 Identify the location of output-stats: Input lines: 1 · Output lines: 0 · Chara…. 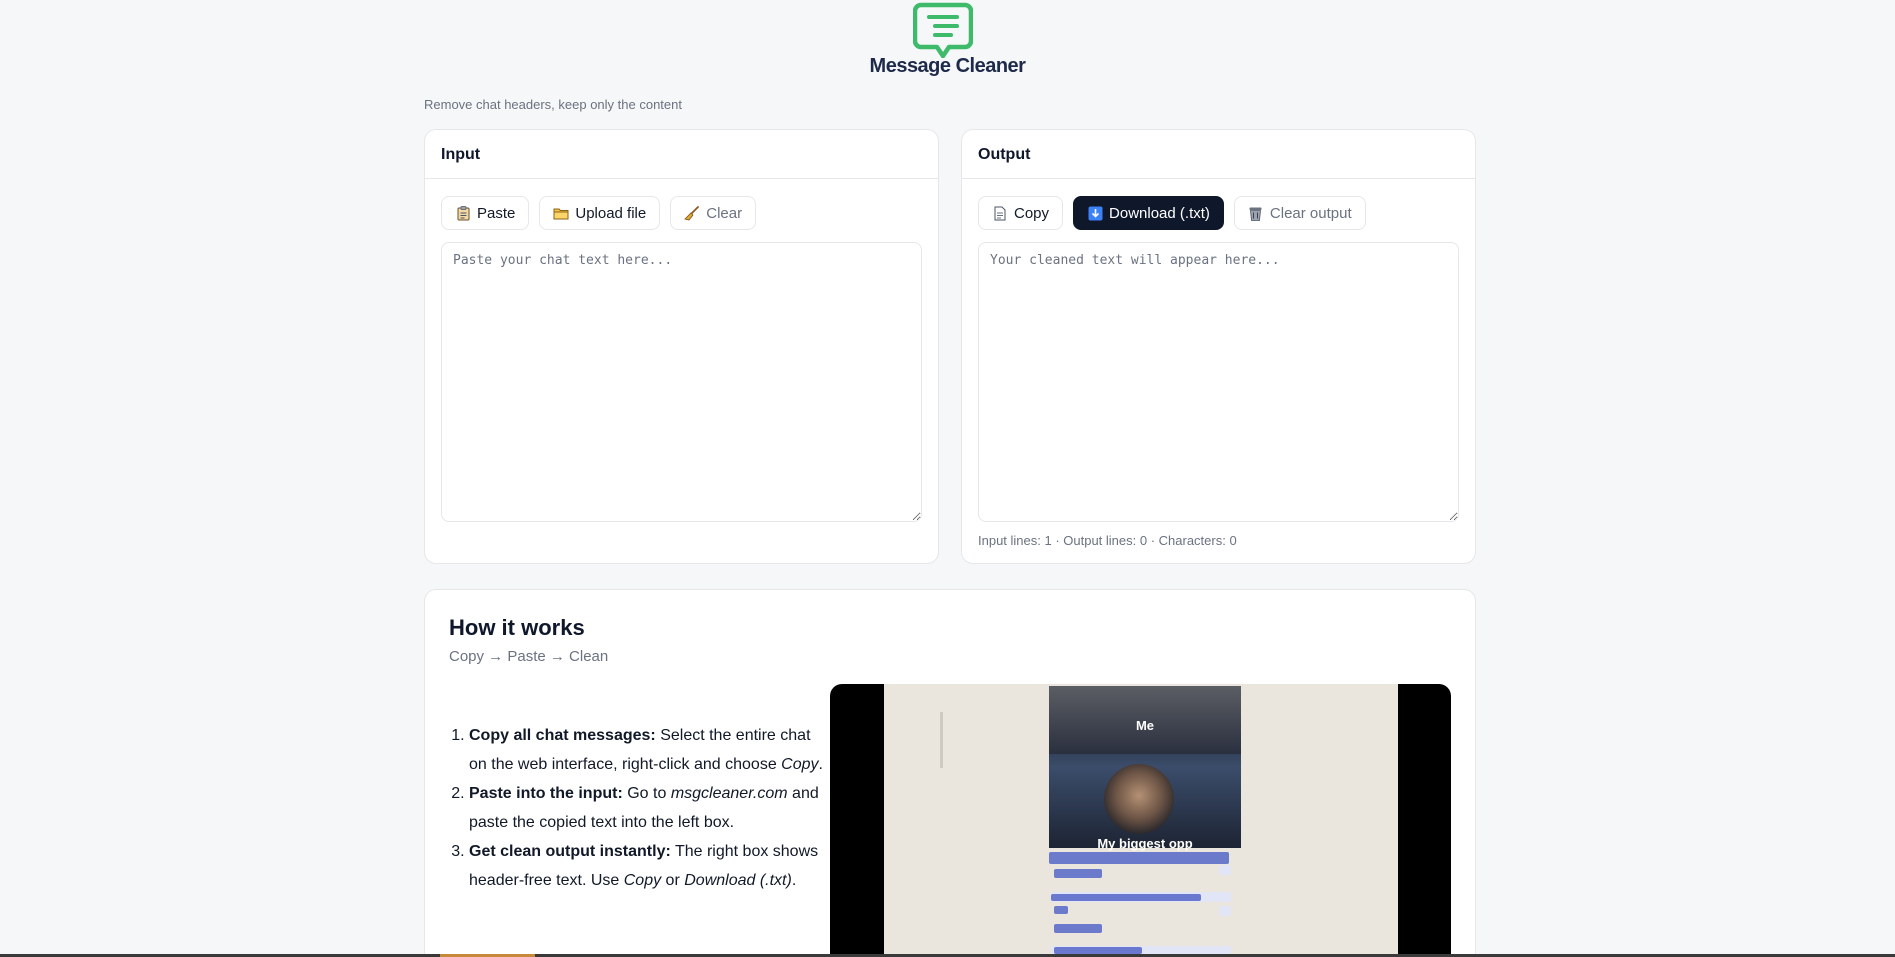
(1107, 540).